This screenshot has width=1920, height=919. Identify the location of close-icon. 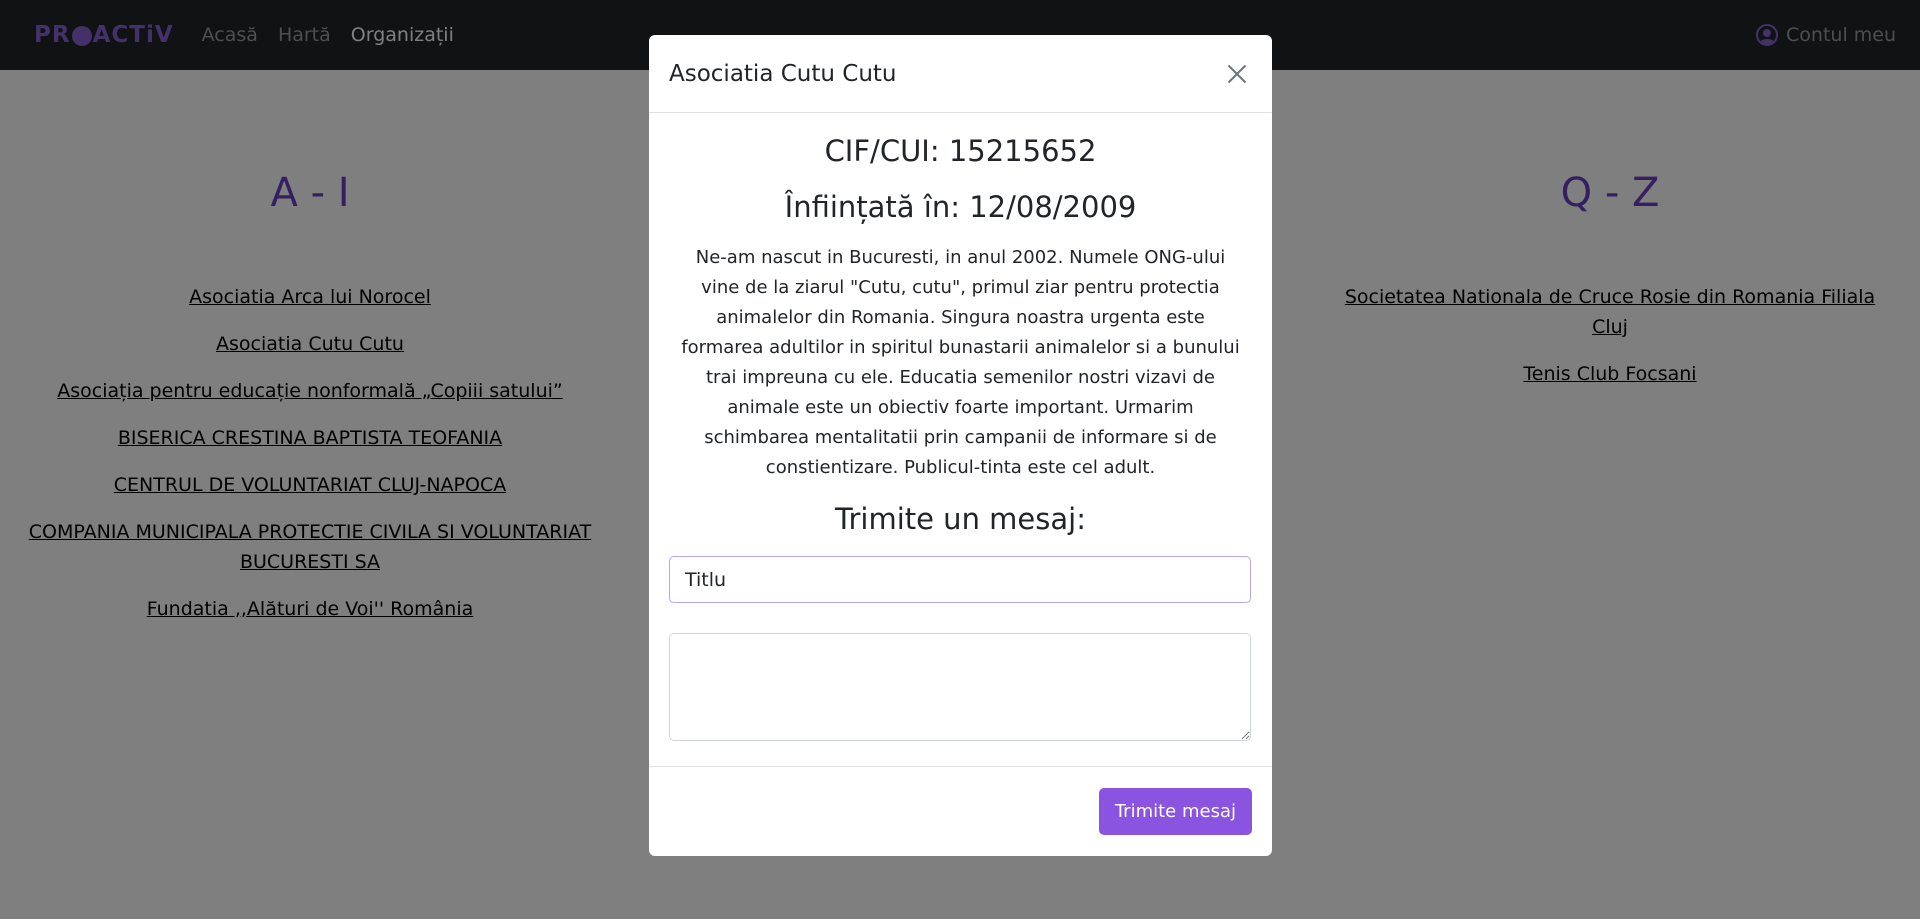
(1237, 74).